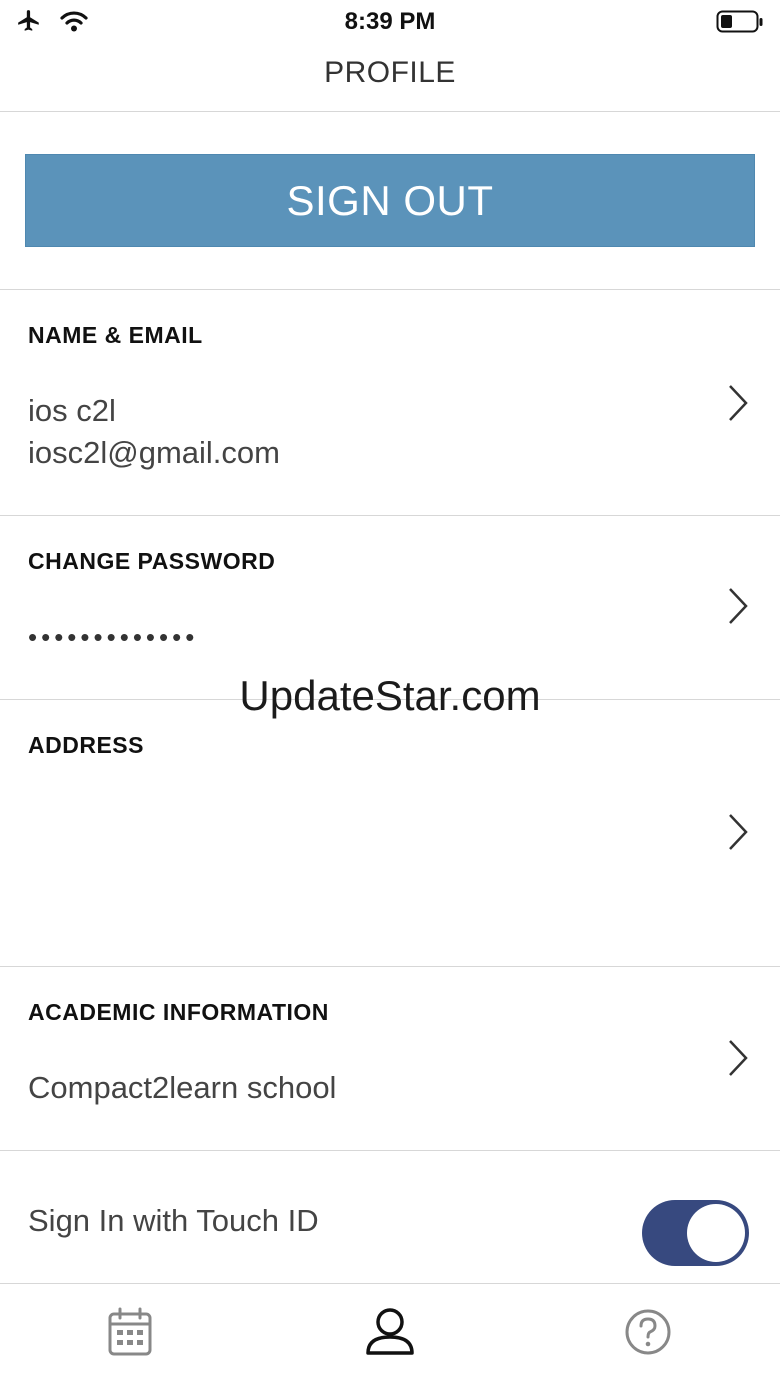  What do you see at coordinates (178, 1012) in the screenshot?
I see `academic-information-heading: ACADEMIC INFORMATION` at bounding box center [178, 1012].